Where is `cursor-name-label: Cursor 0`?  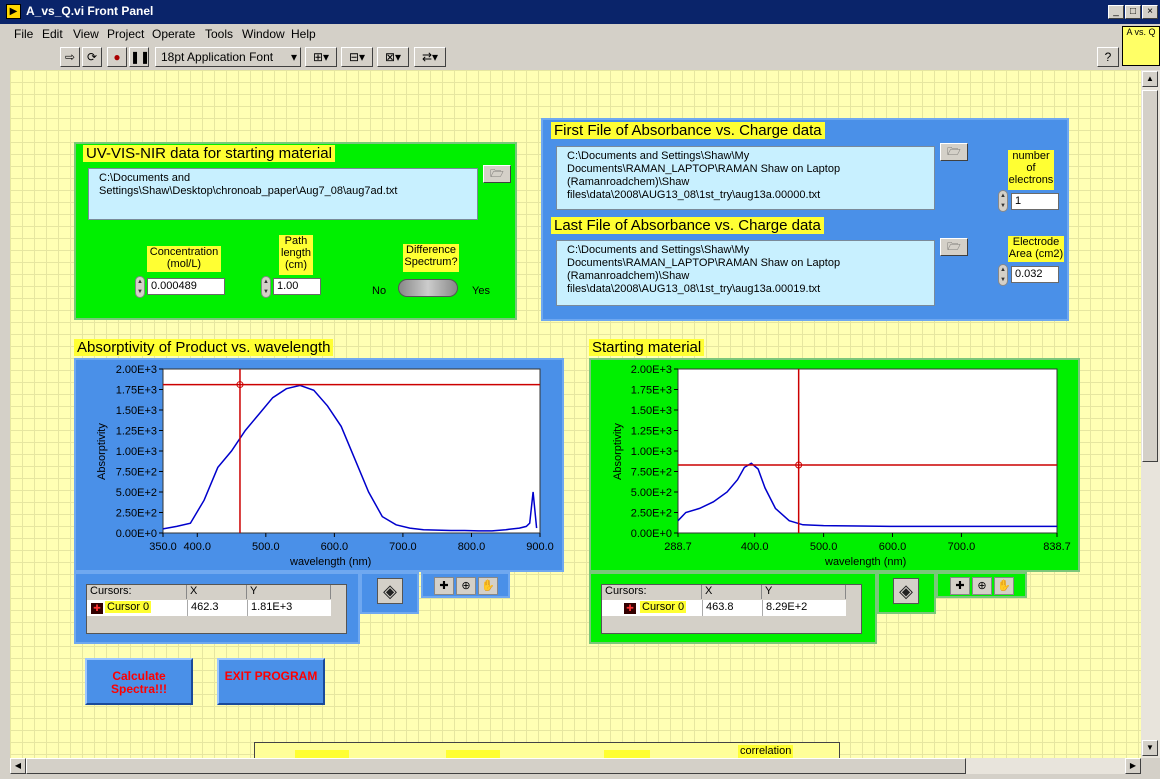 cursor-name-label: Cursor 0 is located at coordinates (663, 607).